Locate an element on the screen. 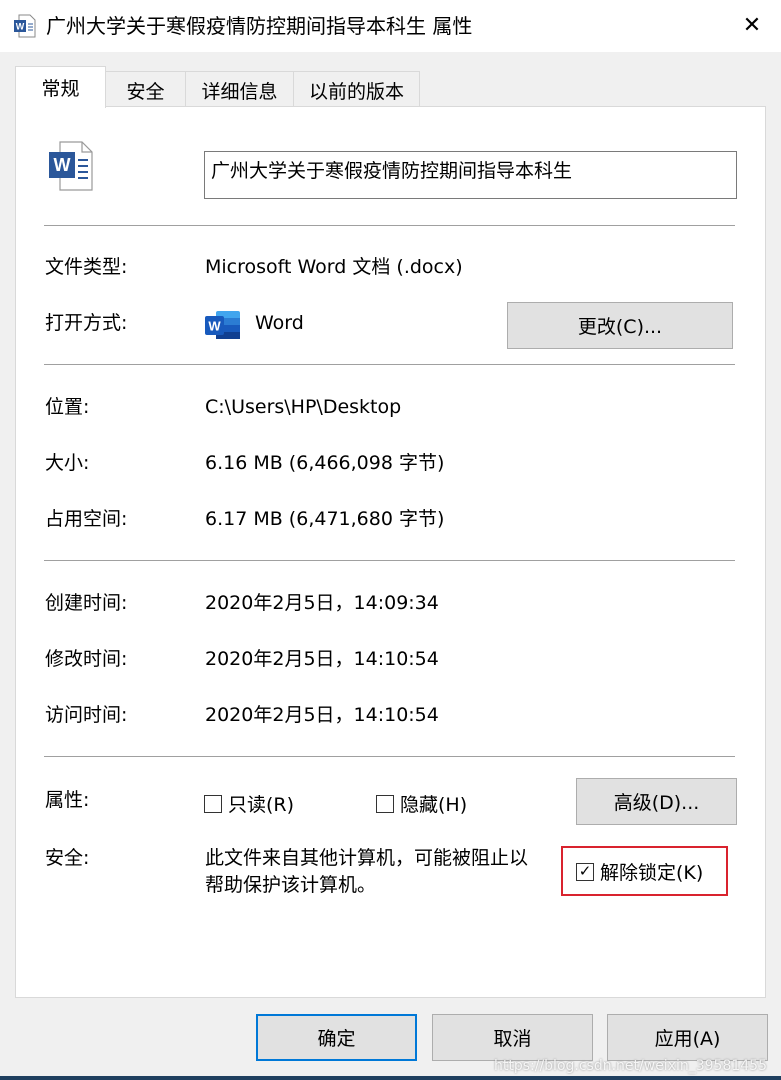 This screenshot has width=781, height=1080. tab-general: 常规 is located at coordinates (60, 87).